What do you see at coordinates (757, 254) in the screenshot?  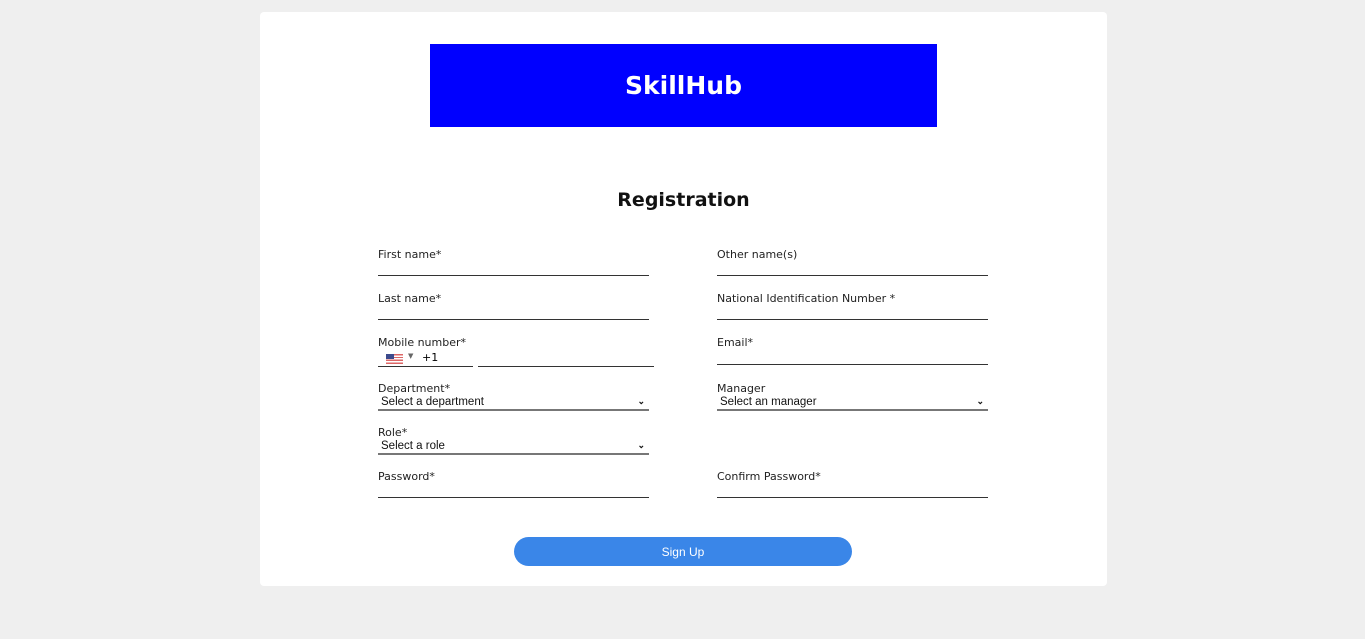 I see `other-names-label: Other name(s)` at bounding box center [757, 254].